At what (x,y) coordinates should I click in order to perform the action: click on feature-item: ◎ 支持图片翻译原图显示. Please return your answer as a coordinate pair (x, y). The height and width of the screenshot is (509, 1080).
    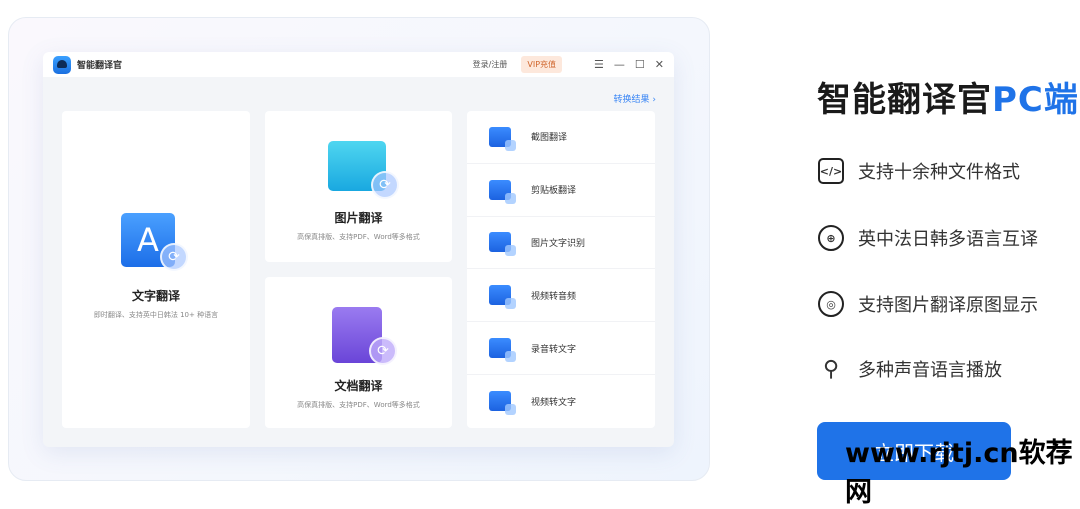
    Looking at the image, I should click on (928, 304).